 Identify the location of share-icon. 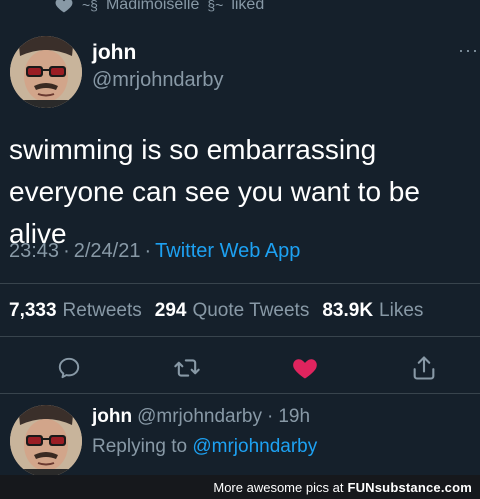
(424, 368).